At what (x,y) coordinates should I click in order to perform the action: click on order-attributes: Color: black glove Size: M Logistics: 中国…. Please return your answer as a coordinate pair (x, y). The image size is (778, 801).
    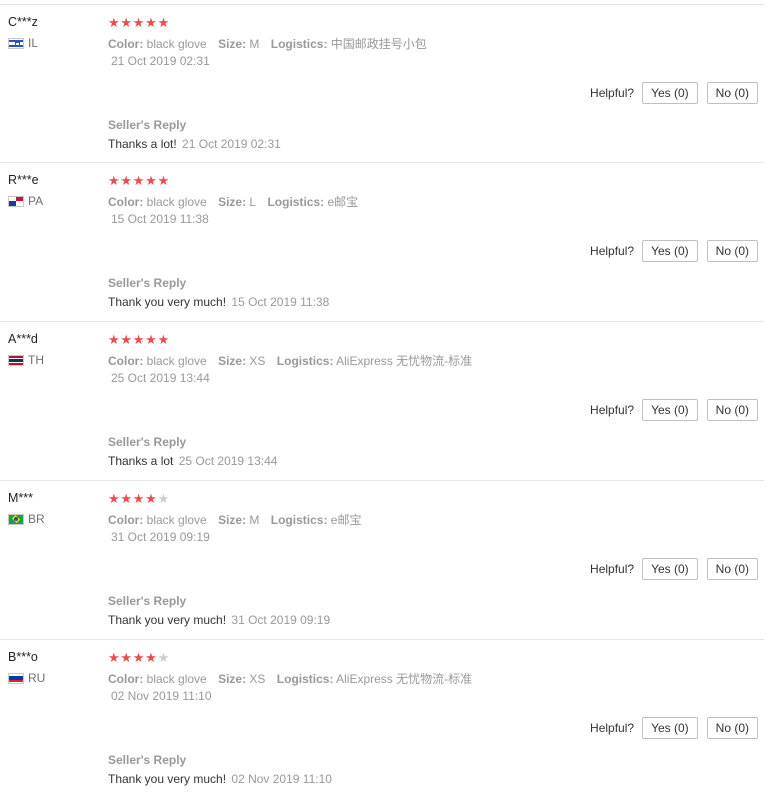
    Looking at the image, I should click on (271, 43).